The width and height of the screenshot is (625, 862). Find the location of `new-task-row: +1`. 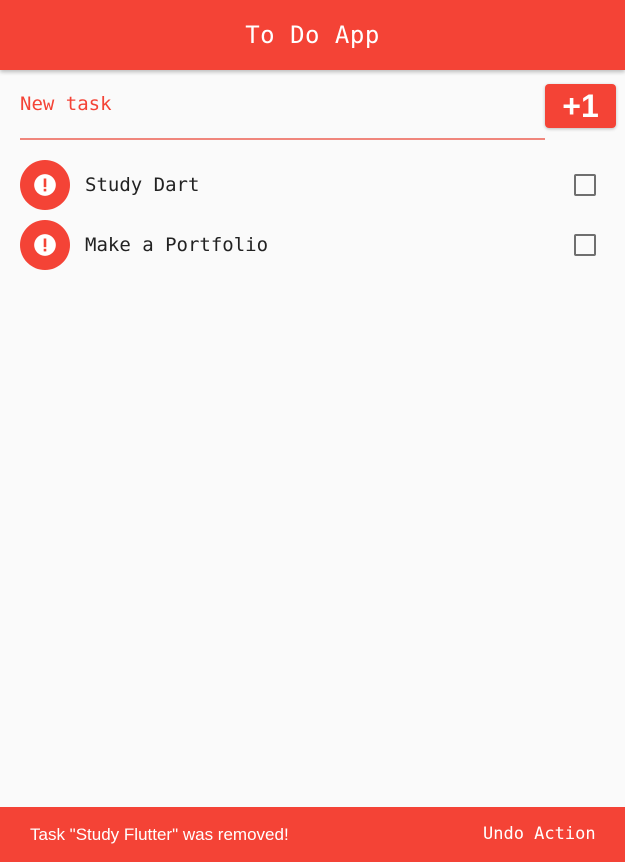

new-task-row: +1 is located at coordinates (318, 113).